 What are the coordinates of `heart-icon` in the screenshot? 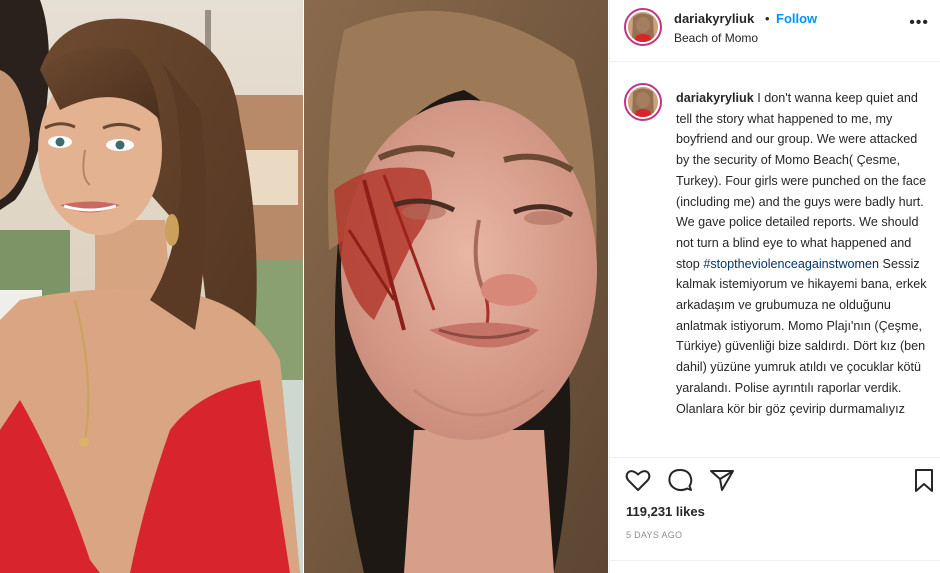 It's located at (638, 480).